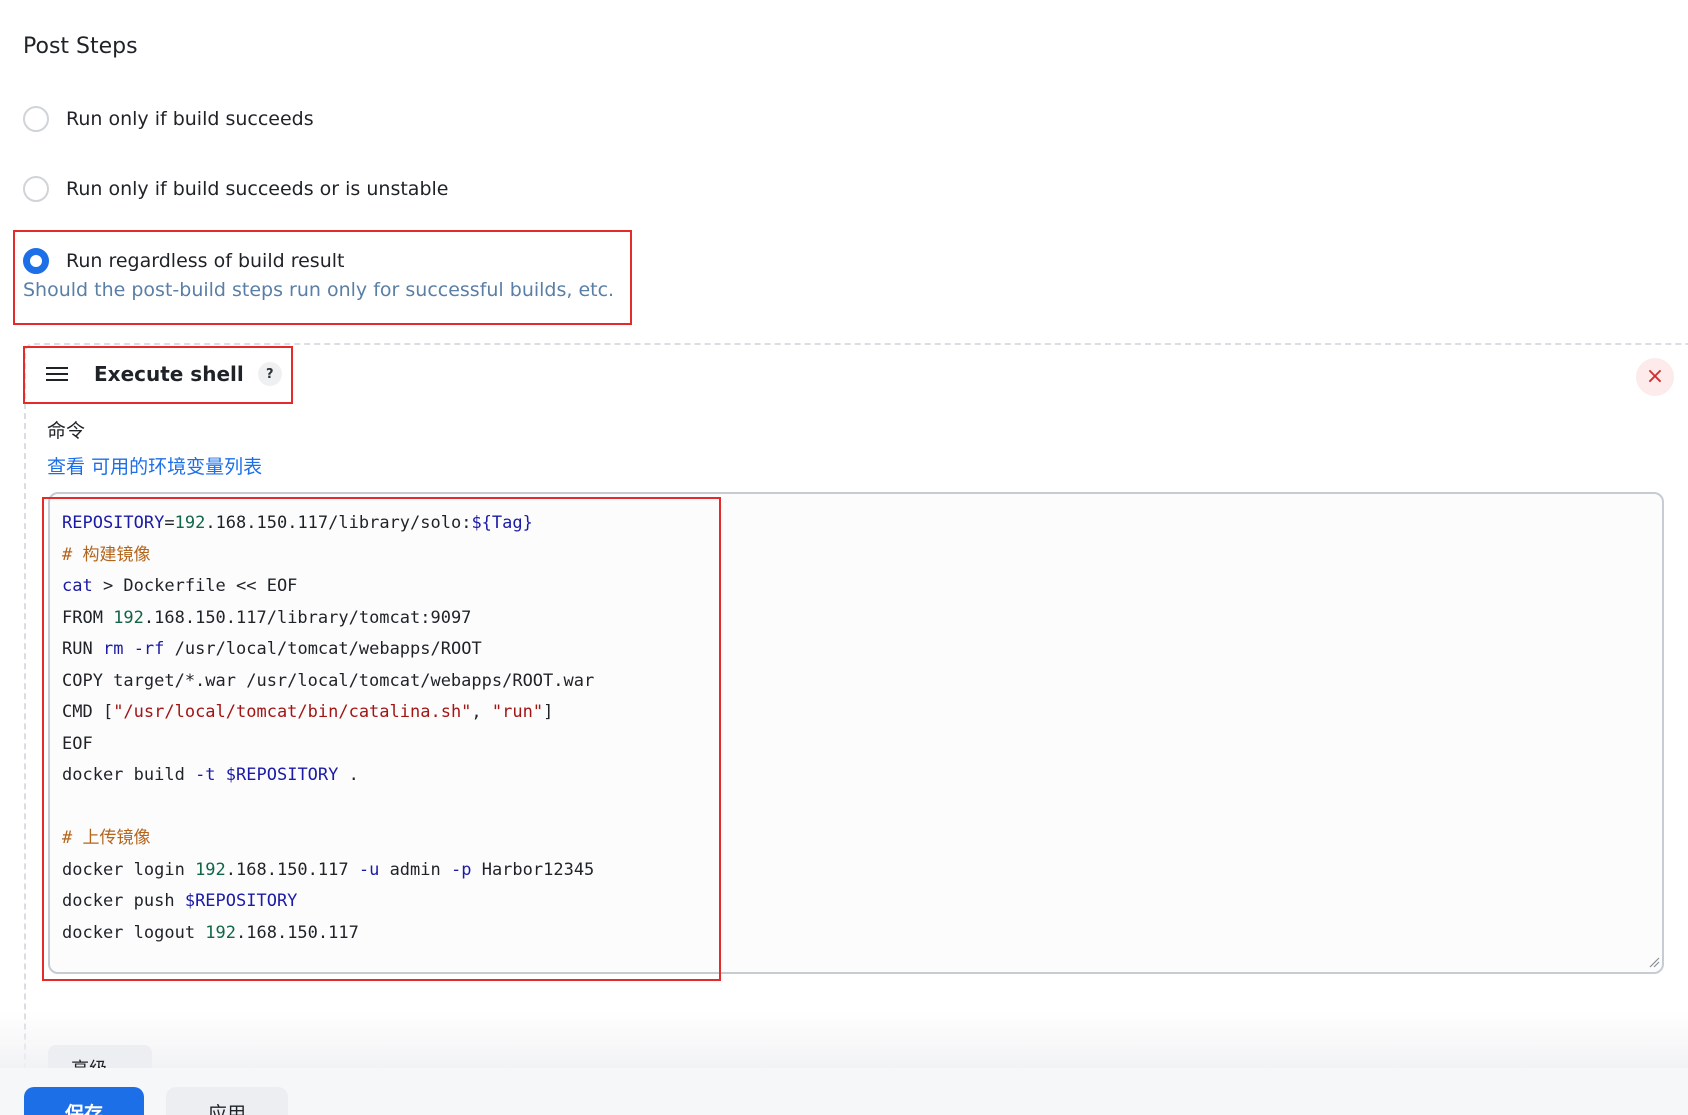 The height and width of the screenshot is (1115, 1688). Describe the element at coordinates (158, 375) in the screenshot. I see `highlight-box-step-title` at that location.